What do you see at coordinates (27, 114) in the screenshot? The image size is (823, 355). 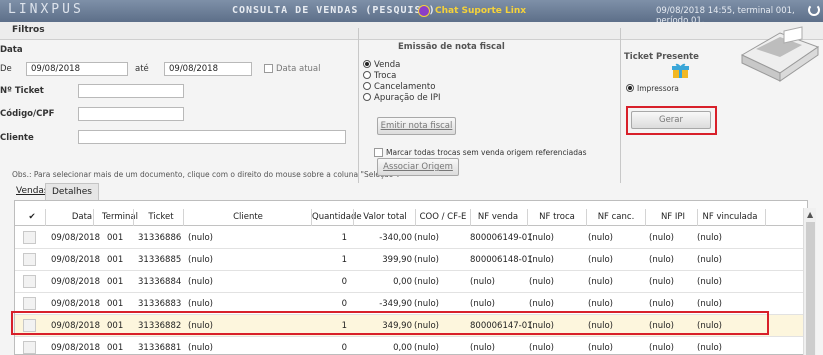 I see `codigo-cpf-label: Código/CPF` at bounding box center [27, 114].